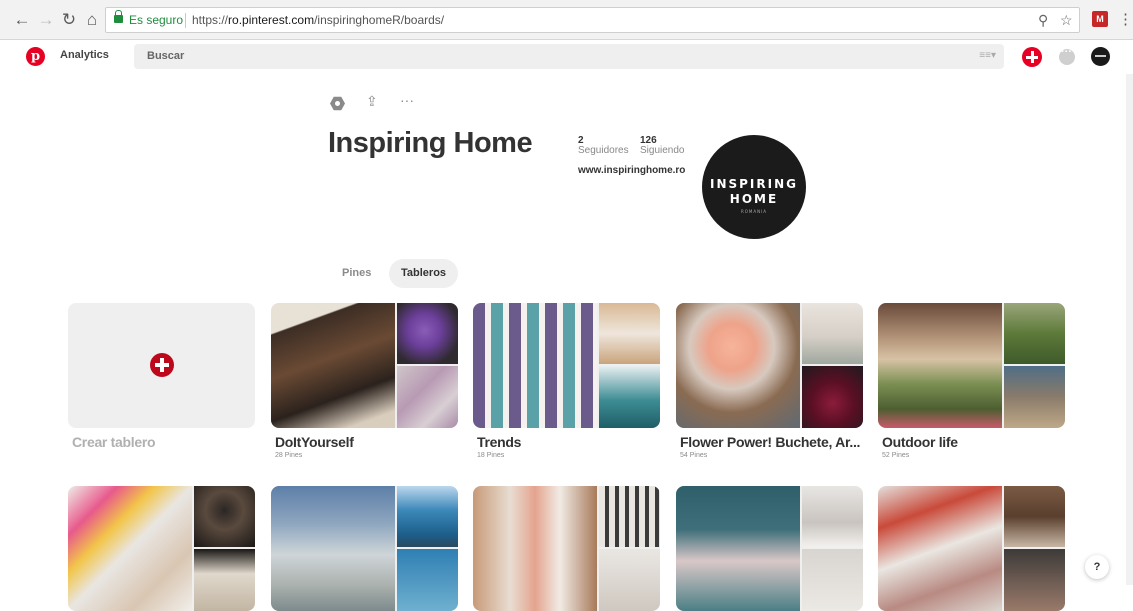 The height and width of the screenshot is (611, 1133). I want to click on avatar-text-line3: ROMANIA, so click(754, 211).